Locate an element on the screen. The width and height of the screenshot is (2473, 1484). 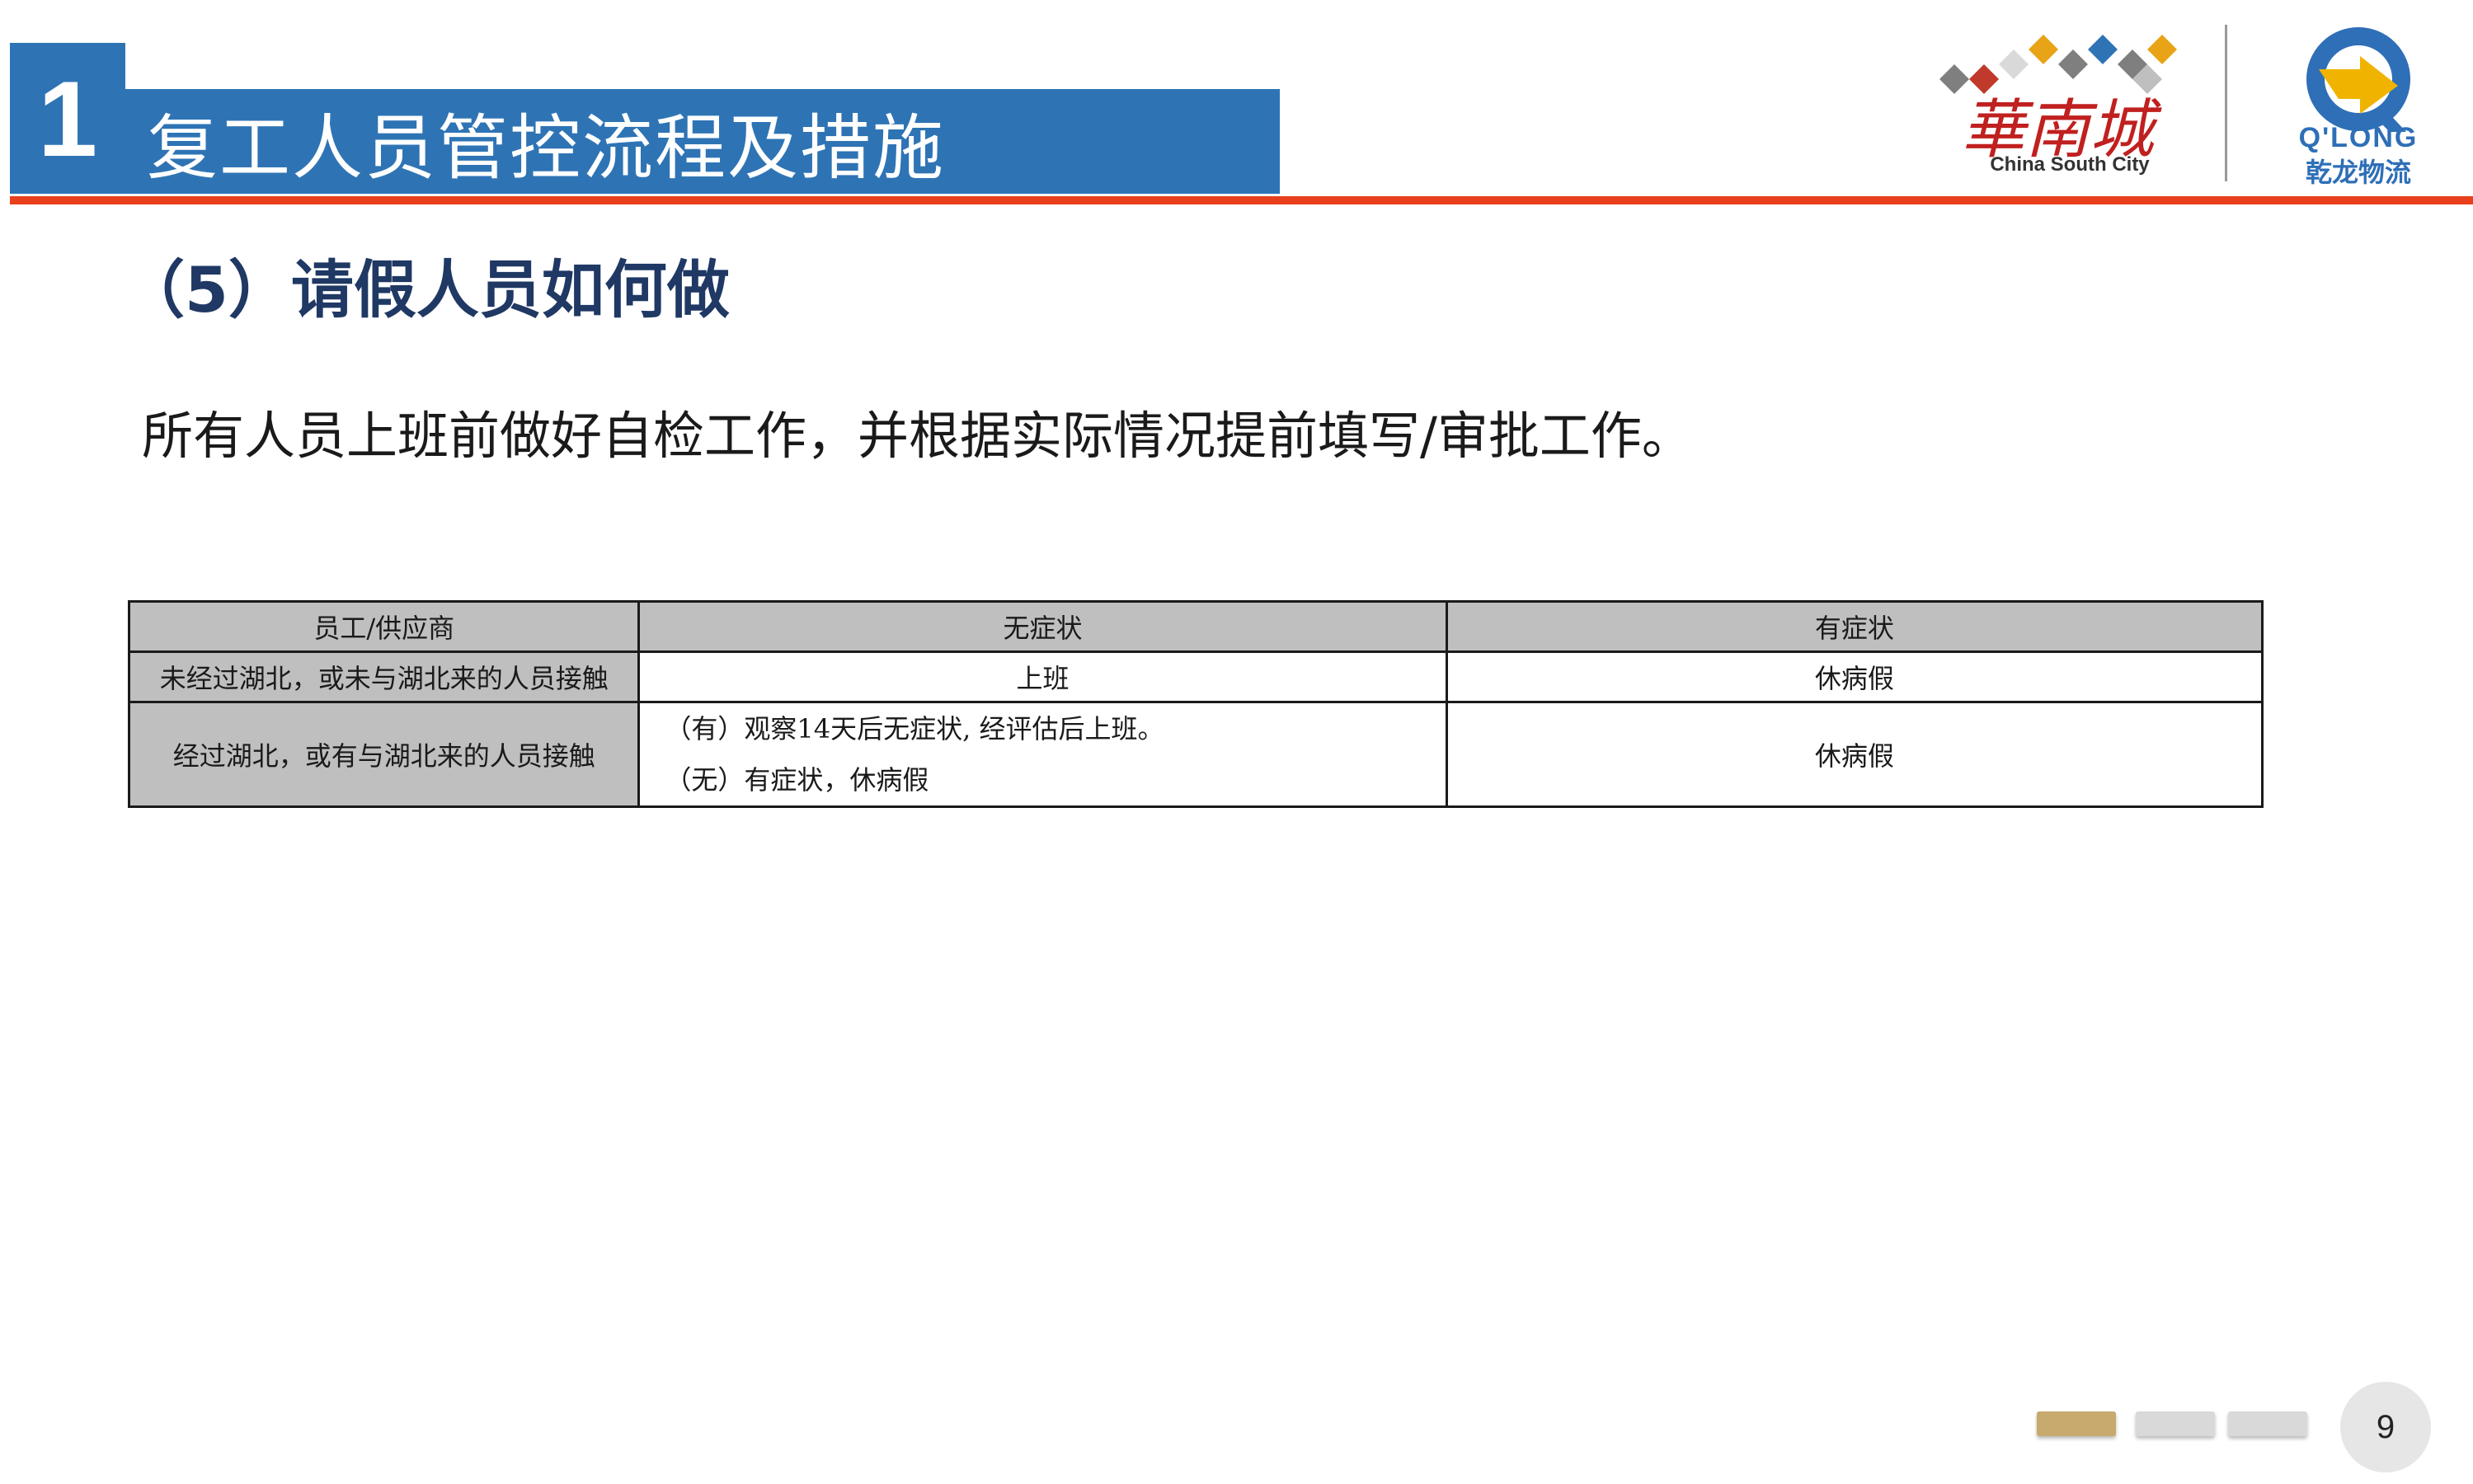
section-number: 1 is located at coordinates (67, 119).